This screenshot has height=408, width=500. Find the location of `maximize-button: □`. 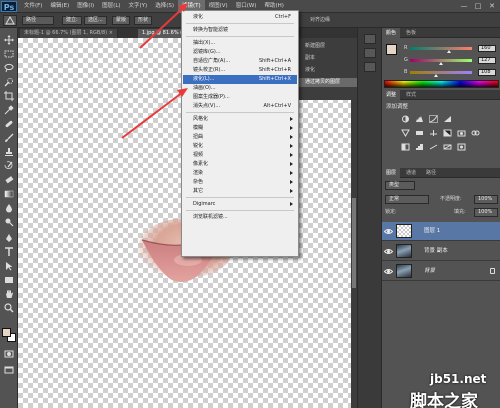

maximize-button: □ is located at coordinates (478, 6).